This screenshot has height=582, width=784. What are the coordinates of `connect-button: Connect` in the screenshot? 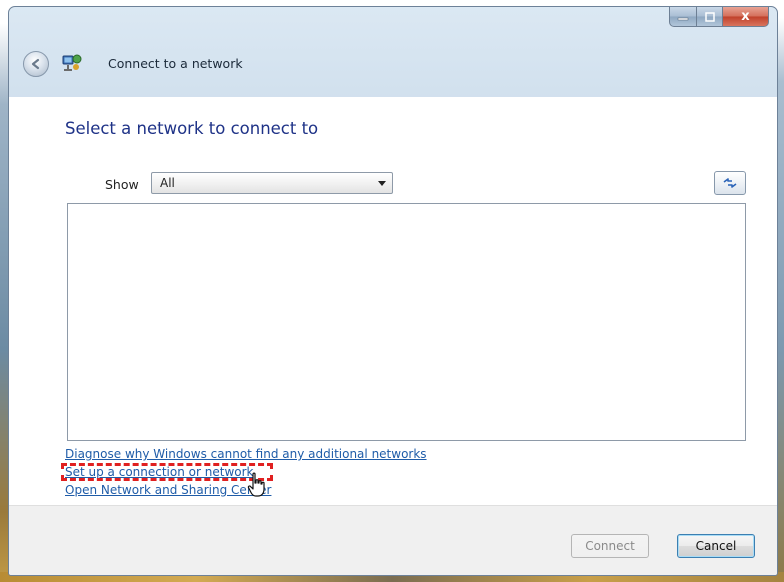 It's located at (610, 546).